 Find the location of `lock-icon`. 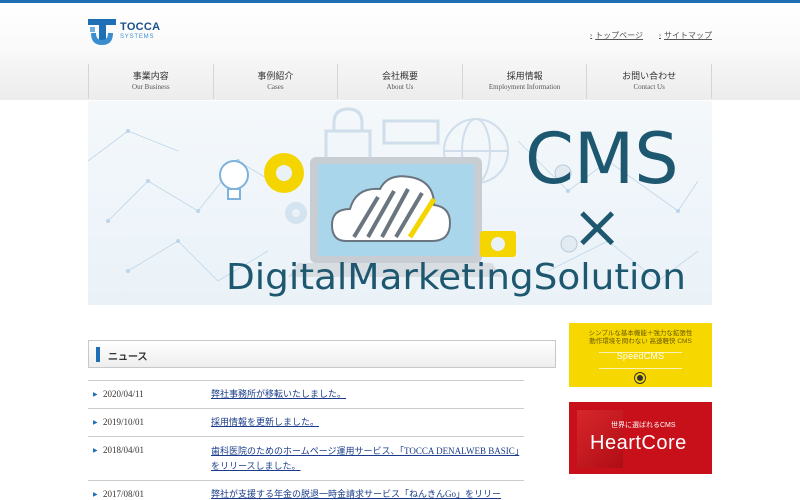

lock-icon is located at coordinates (348, 135).